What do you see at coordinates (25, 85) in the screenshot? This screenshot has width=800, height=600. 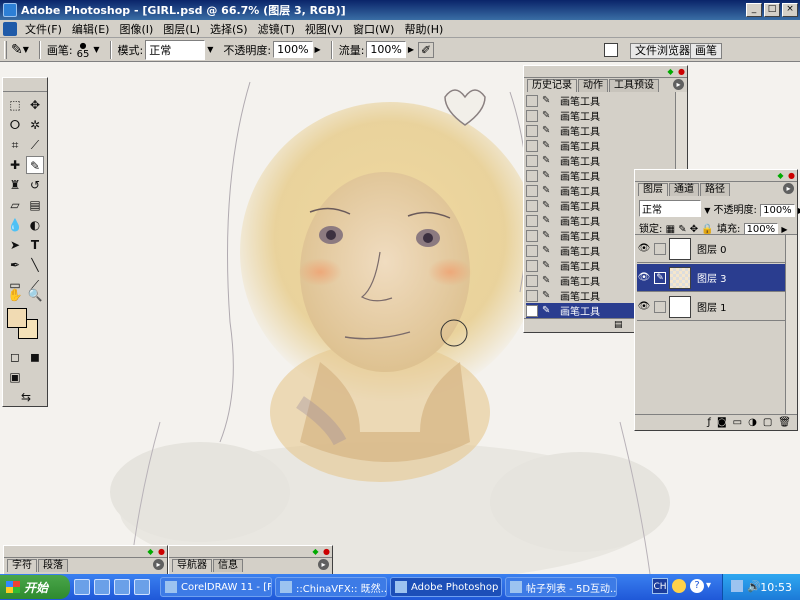 I see `toolbox-header` at bounding box center [25, 85].